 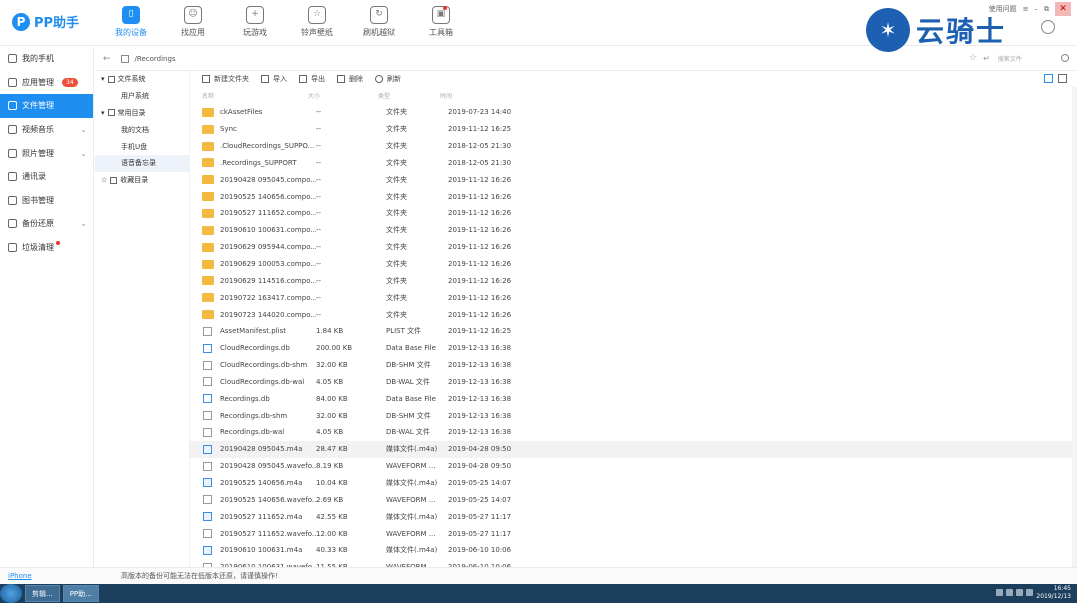 What do you see at coordinates (1026, 9) in the screenshot?
I see `menu-button: ≡` at bounding box center [1026, 9].